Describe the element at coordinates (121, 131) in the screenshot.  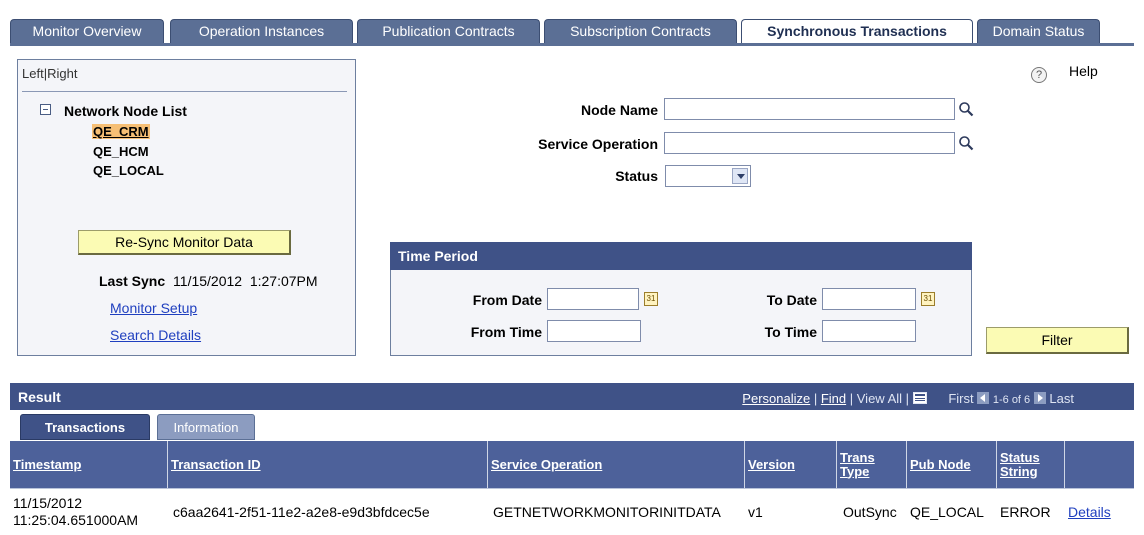
I see `node-item-qe-crm: QE_CRM` at that location.